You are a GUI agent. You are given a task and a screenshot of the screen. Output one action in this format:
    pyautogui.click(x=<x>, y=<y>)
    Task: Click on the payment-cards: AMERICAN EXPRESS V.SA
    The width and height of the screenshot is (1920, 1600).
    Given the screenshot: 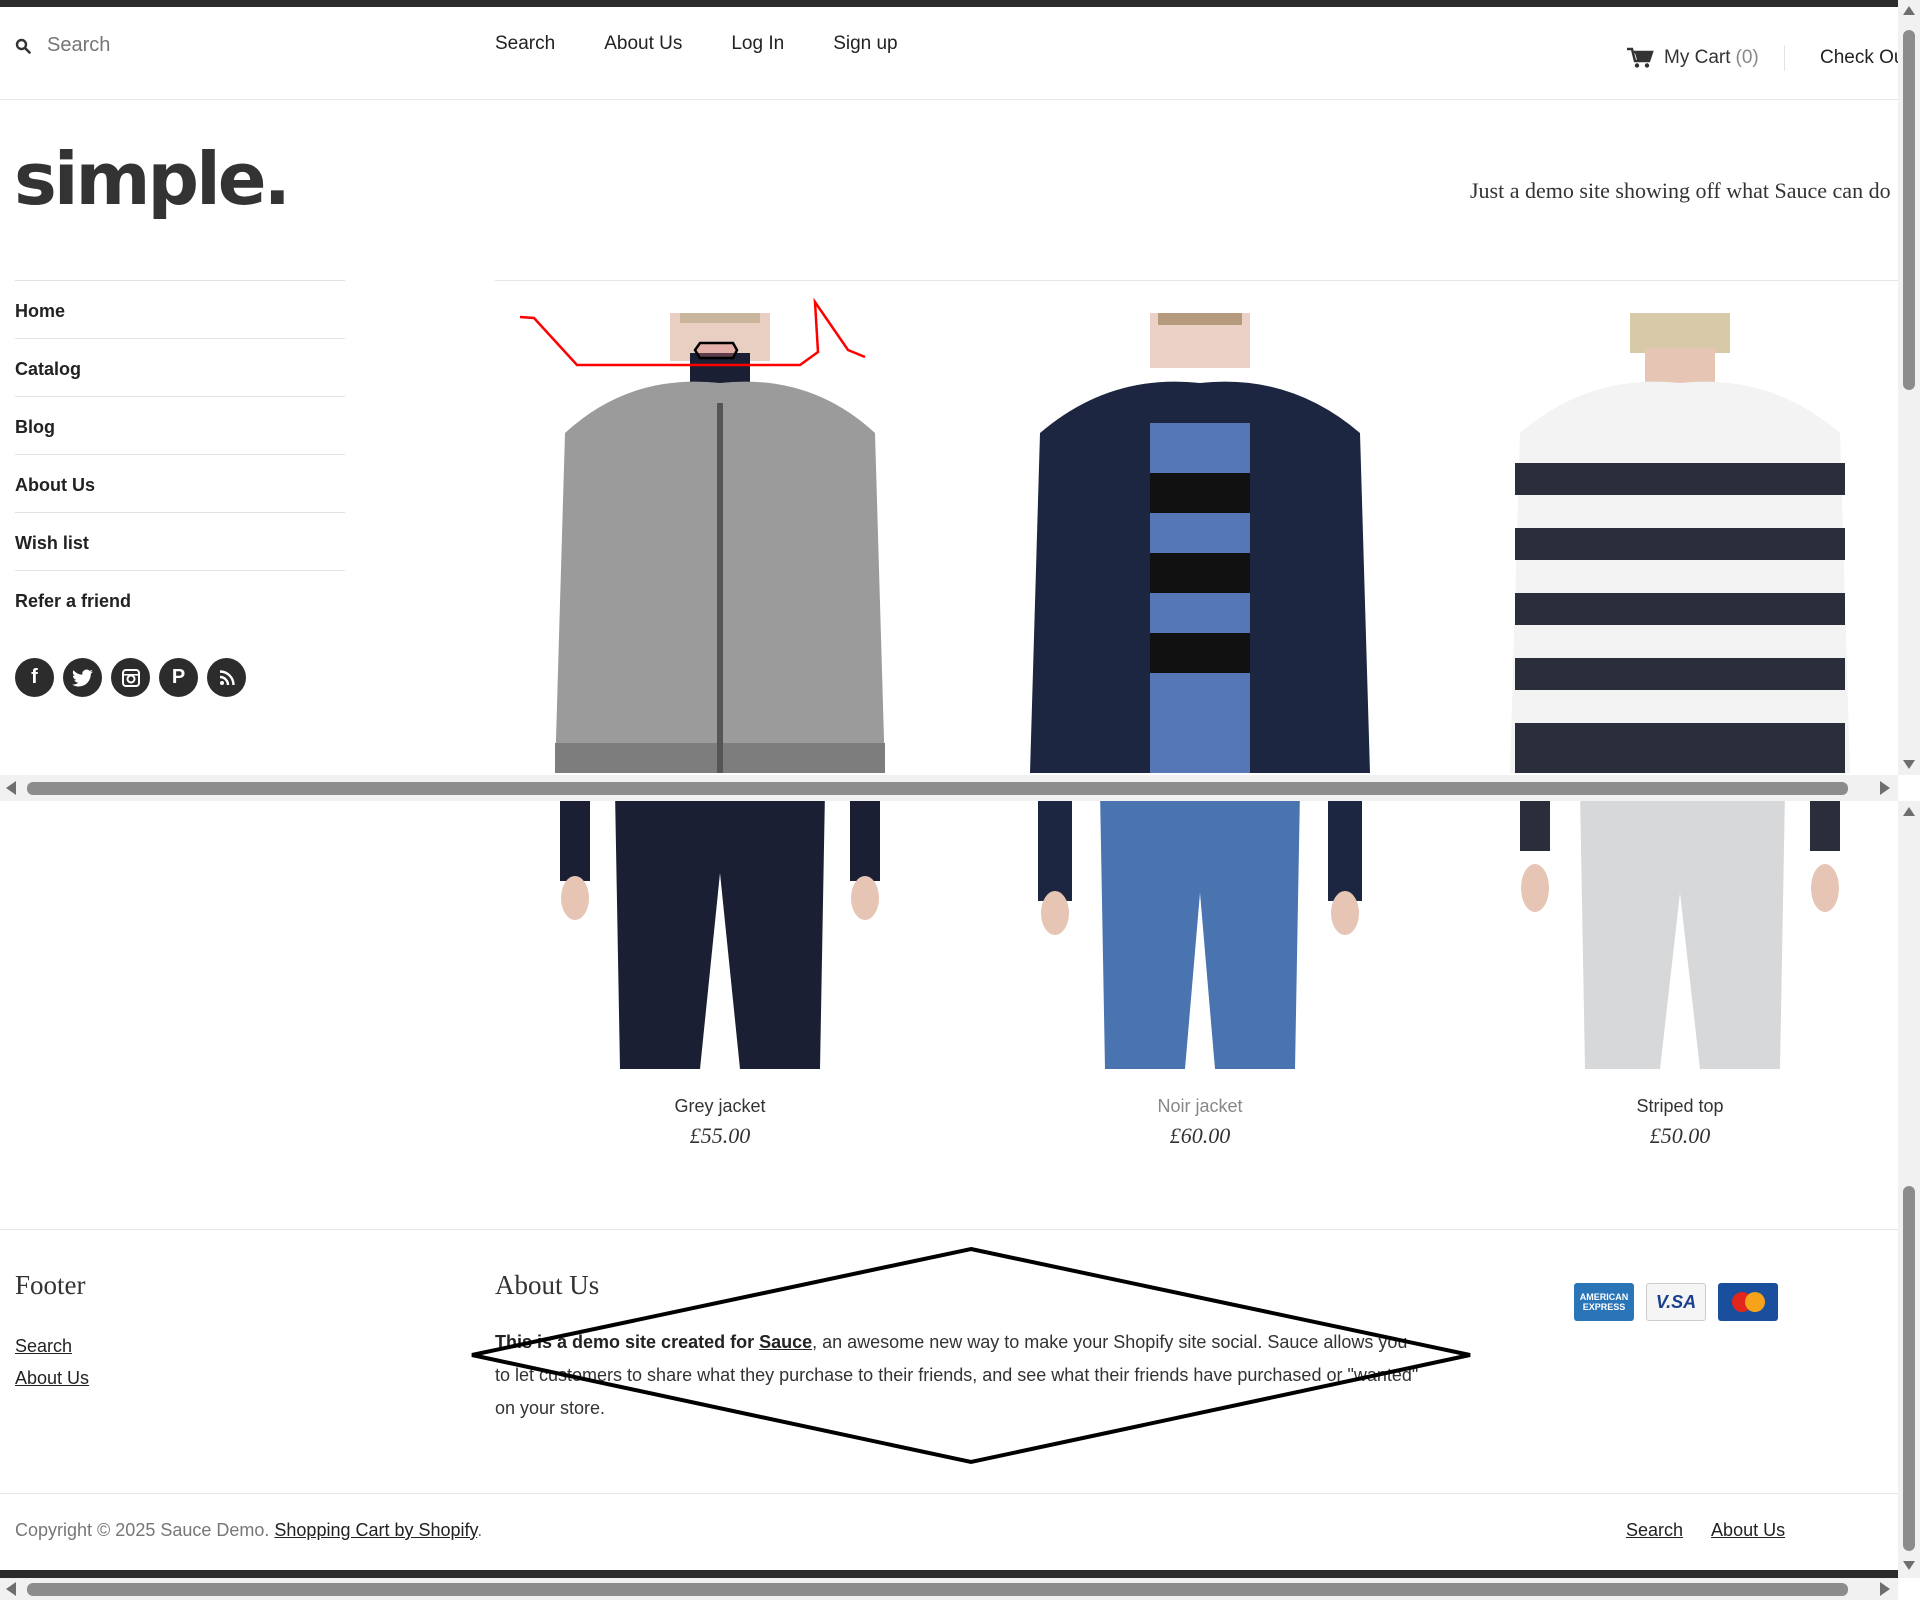 What is the action you would take?
    pyautogui.click(x=1676, y=1302)
    